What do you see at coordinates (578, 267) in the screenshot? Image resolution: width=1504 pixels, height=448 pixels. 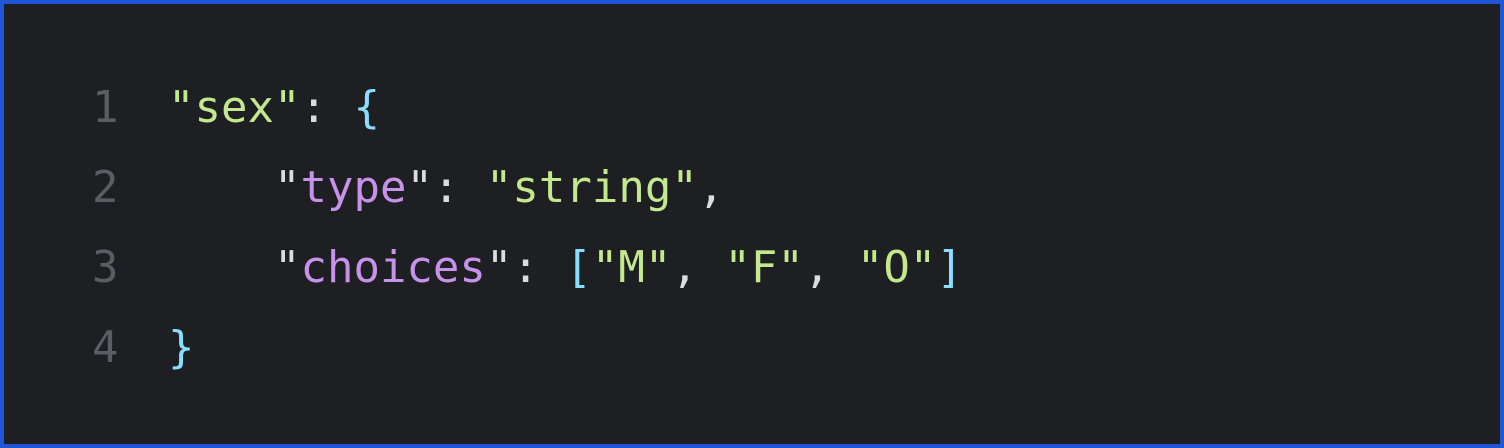 I see `code-token-brace: [` at bounding box center [578, 267].